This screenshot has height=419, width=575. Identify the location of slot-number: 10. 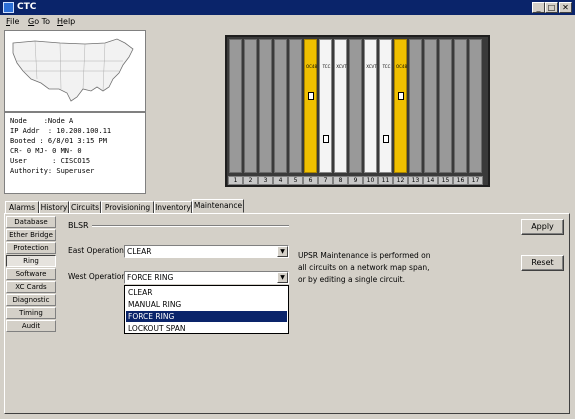
(370, 180).